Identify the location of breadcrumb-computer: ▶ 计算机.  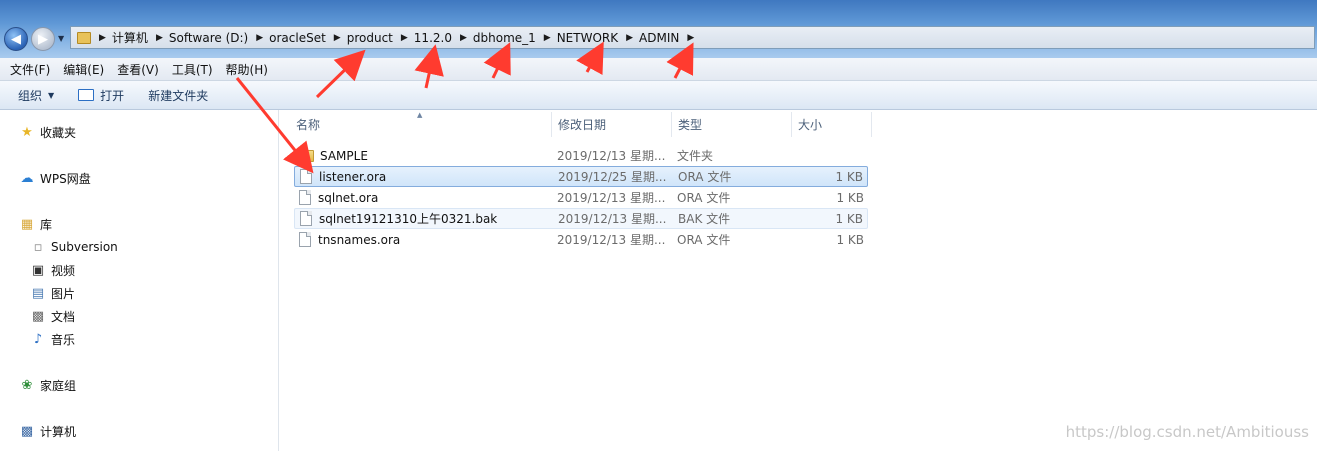
(119, 37).